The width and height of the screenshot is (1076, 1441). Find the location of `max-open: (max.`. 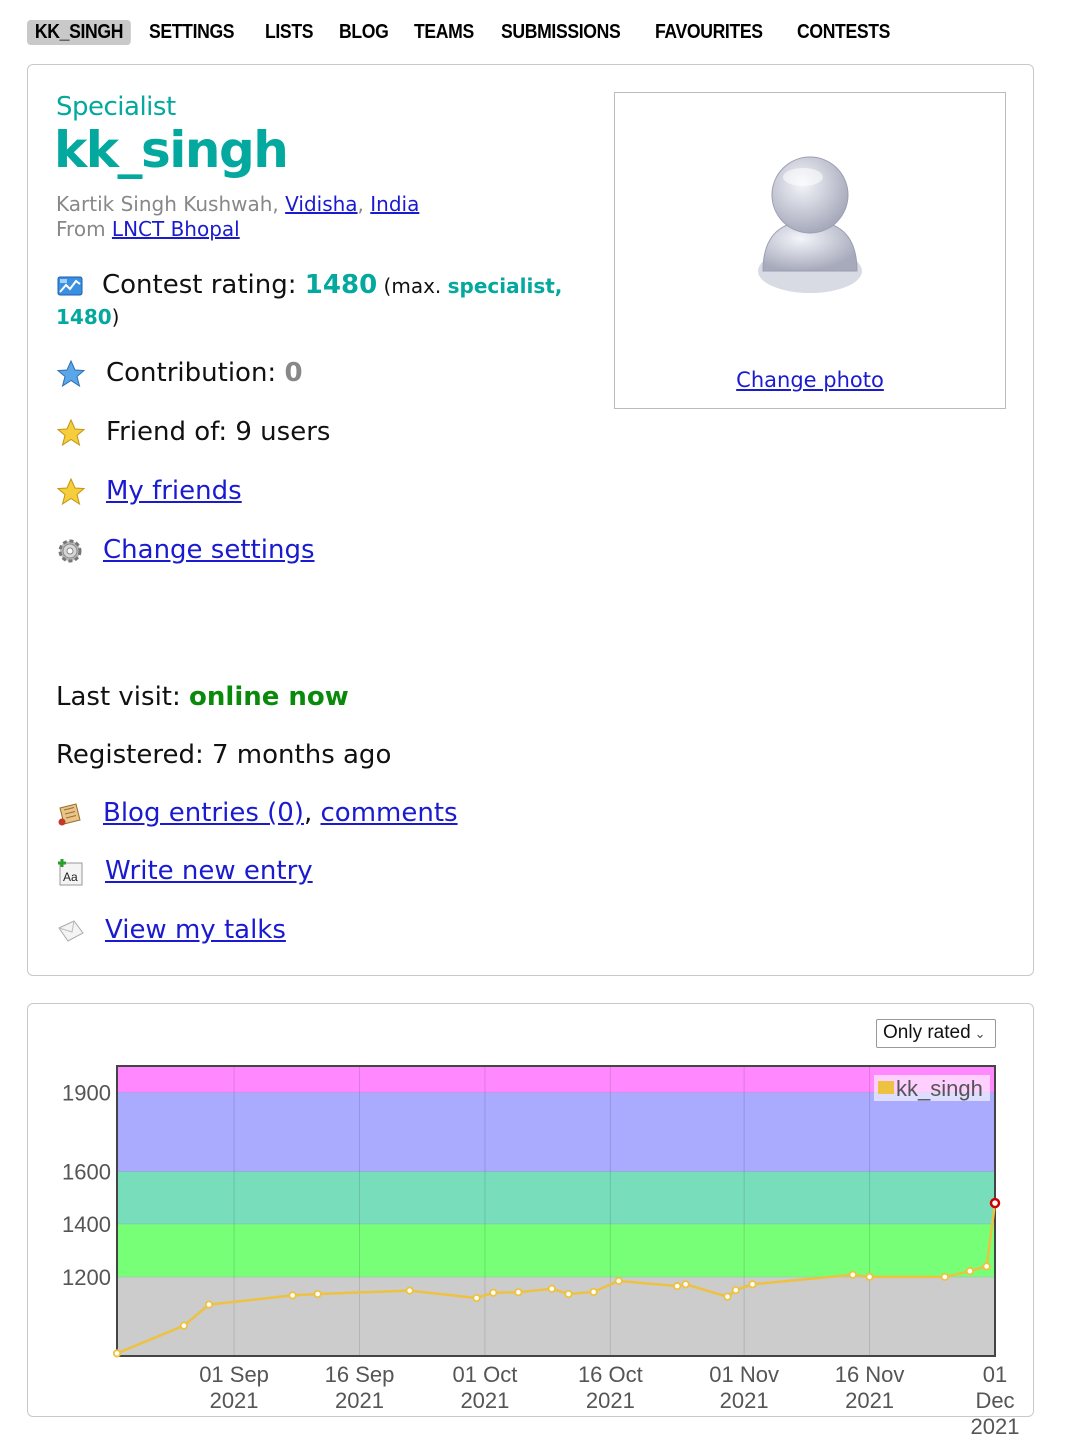

max-open: (max. is located at coordinates (412, 286).